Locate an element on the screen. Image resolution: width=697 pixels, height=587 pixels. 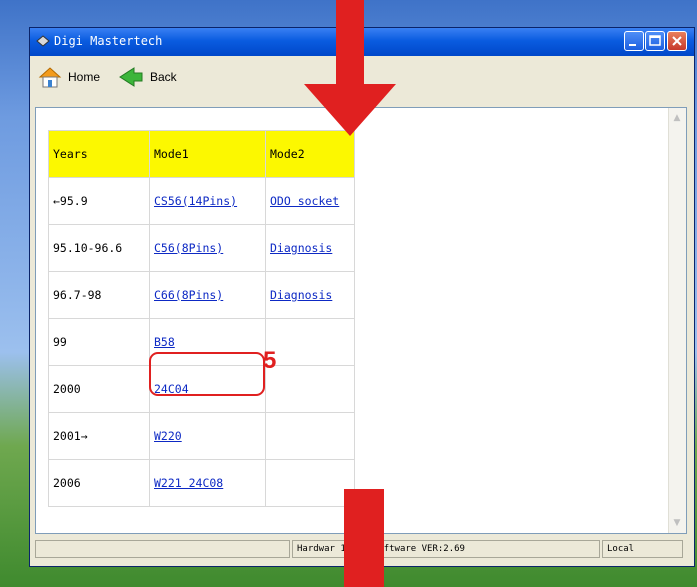
cell-mode1: CS56(14Pins) is located at coordinates (207, 201).